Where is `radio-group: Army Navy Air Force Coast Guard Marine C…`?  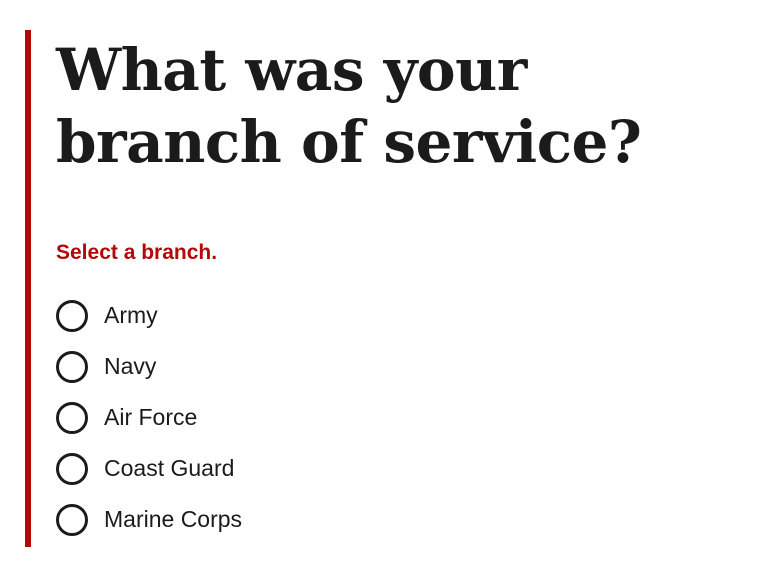 radio-group: Army Navy Air Force Coast Guard Marine C… is located at coordinates (149, 417).